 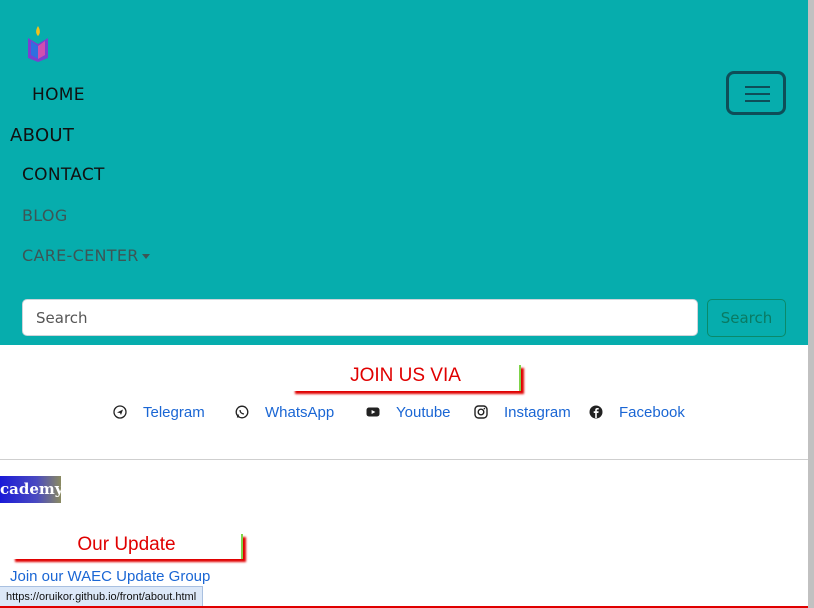 I want to click on whatsapp-icon, so click(x=242, y=412).